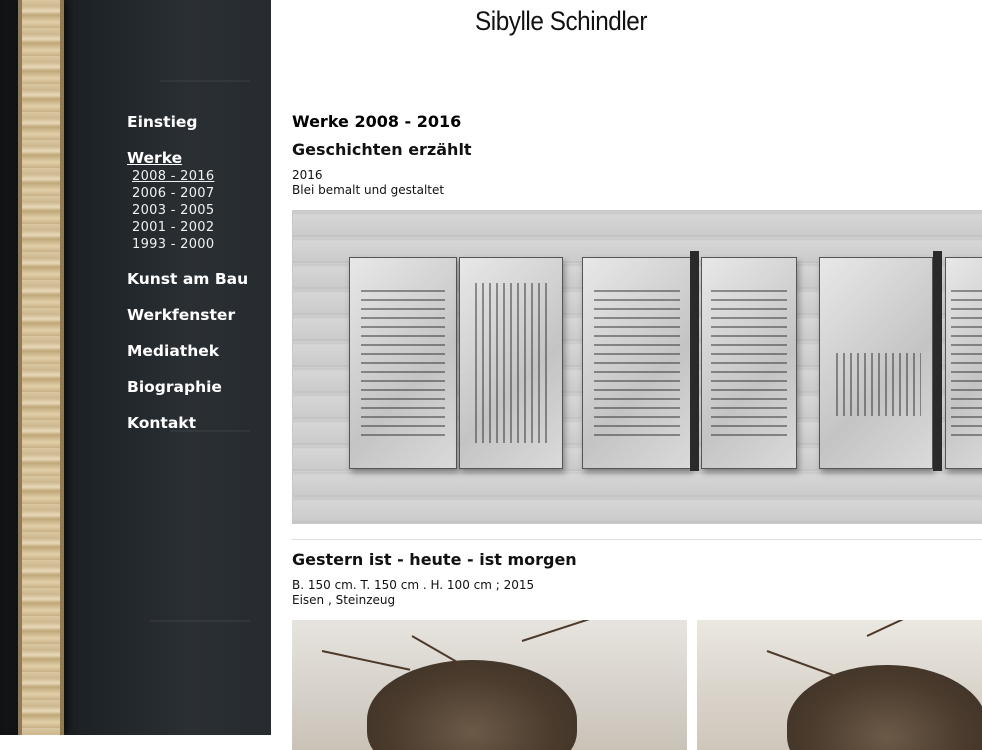 The image size is (982, 750). What do you see at coordinates (199, 227) in the screenshot?
I see `subnav-item-2001-2002: 2001 - 2002` at bounding box center [199, 227].